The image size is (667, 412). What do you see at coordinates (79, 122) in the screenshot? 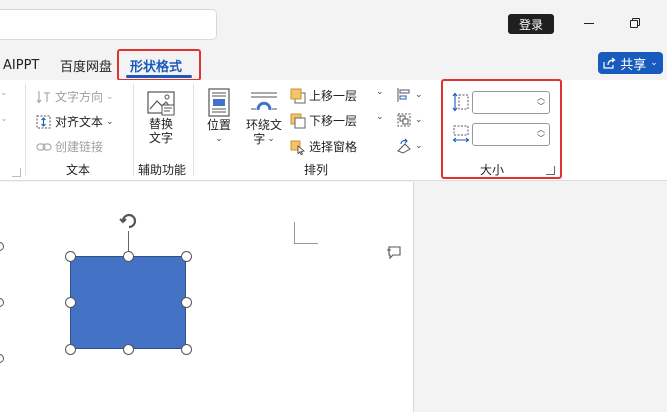
I see `align-text-label: 对齐文本` at bounding box center [79, 122].